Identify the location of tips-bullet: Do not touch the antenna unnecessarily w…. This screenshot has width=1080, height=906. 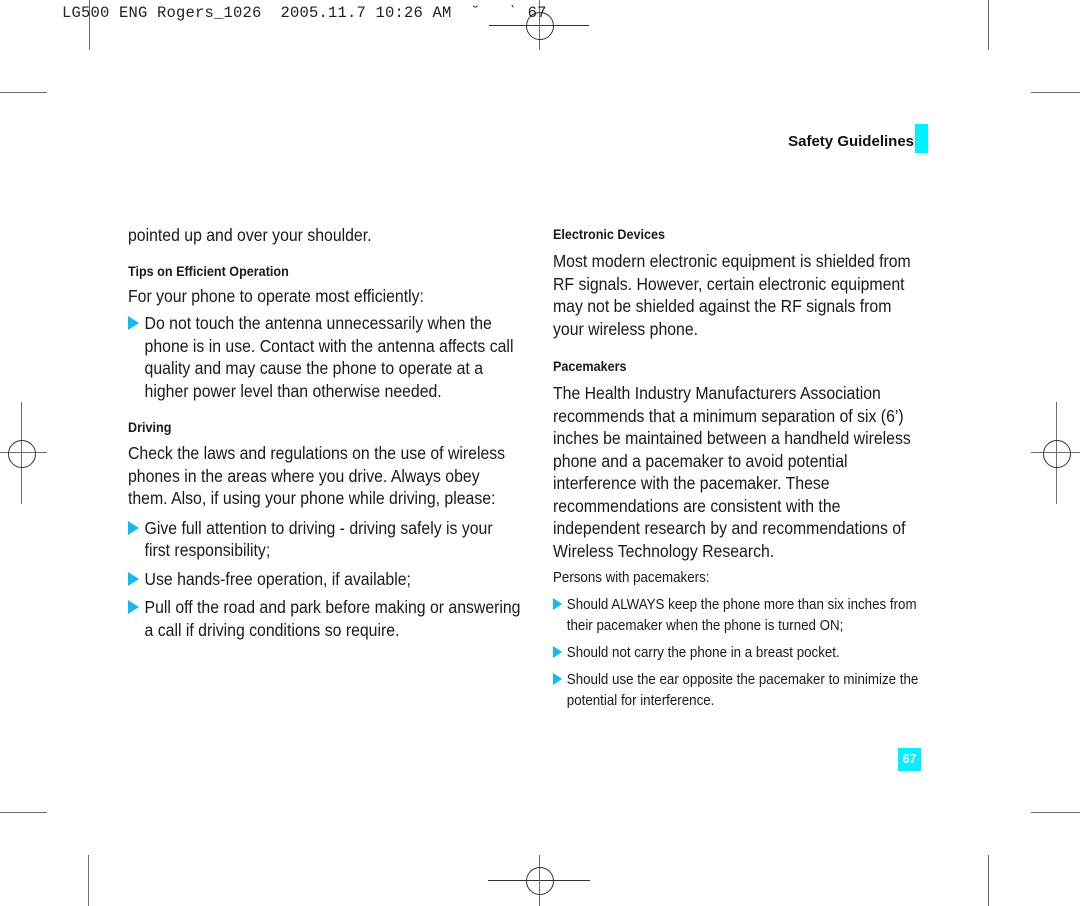
(325, 357).